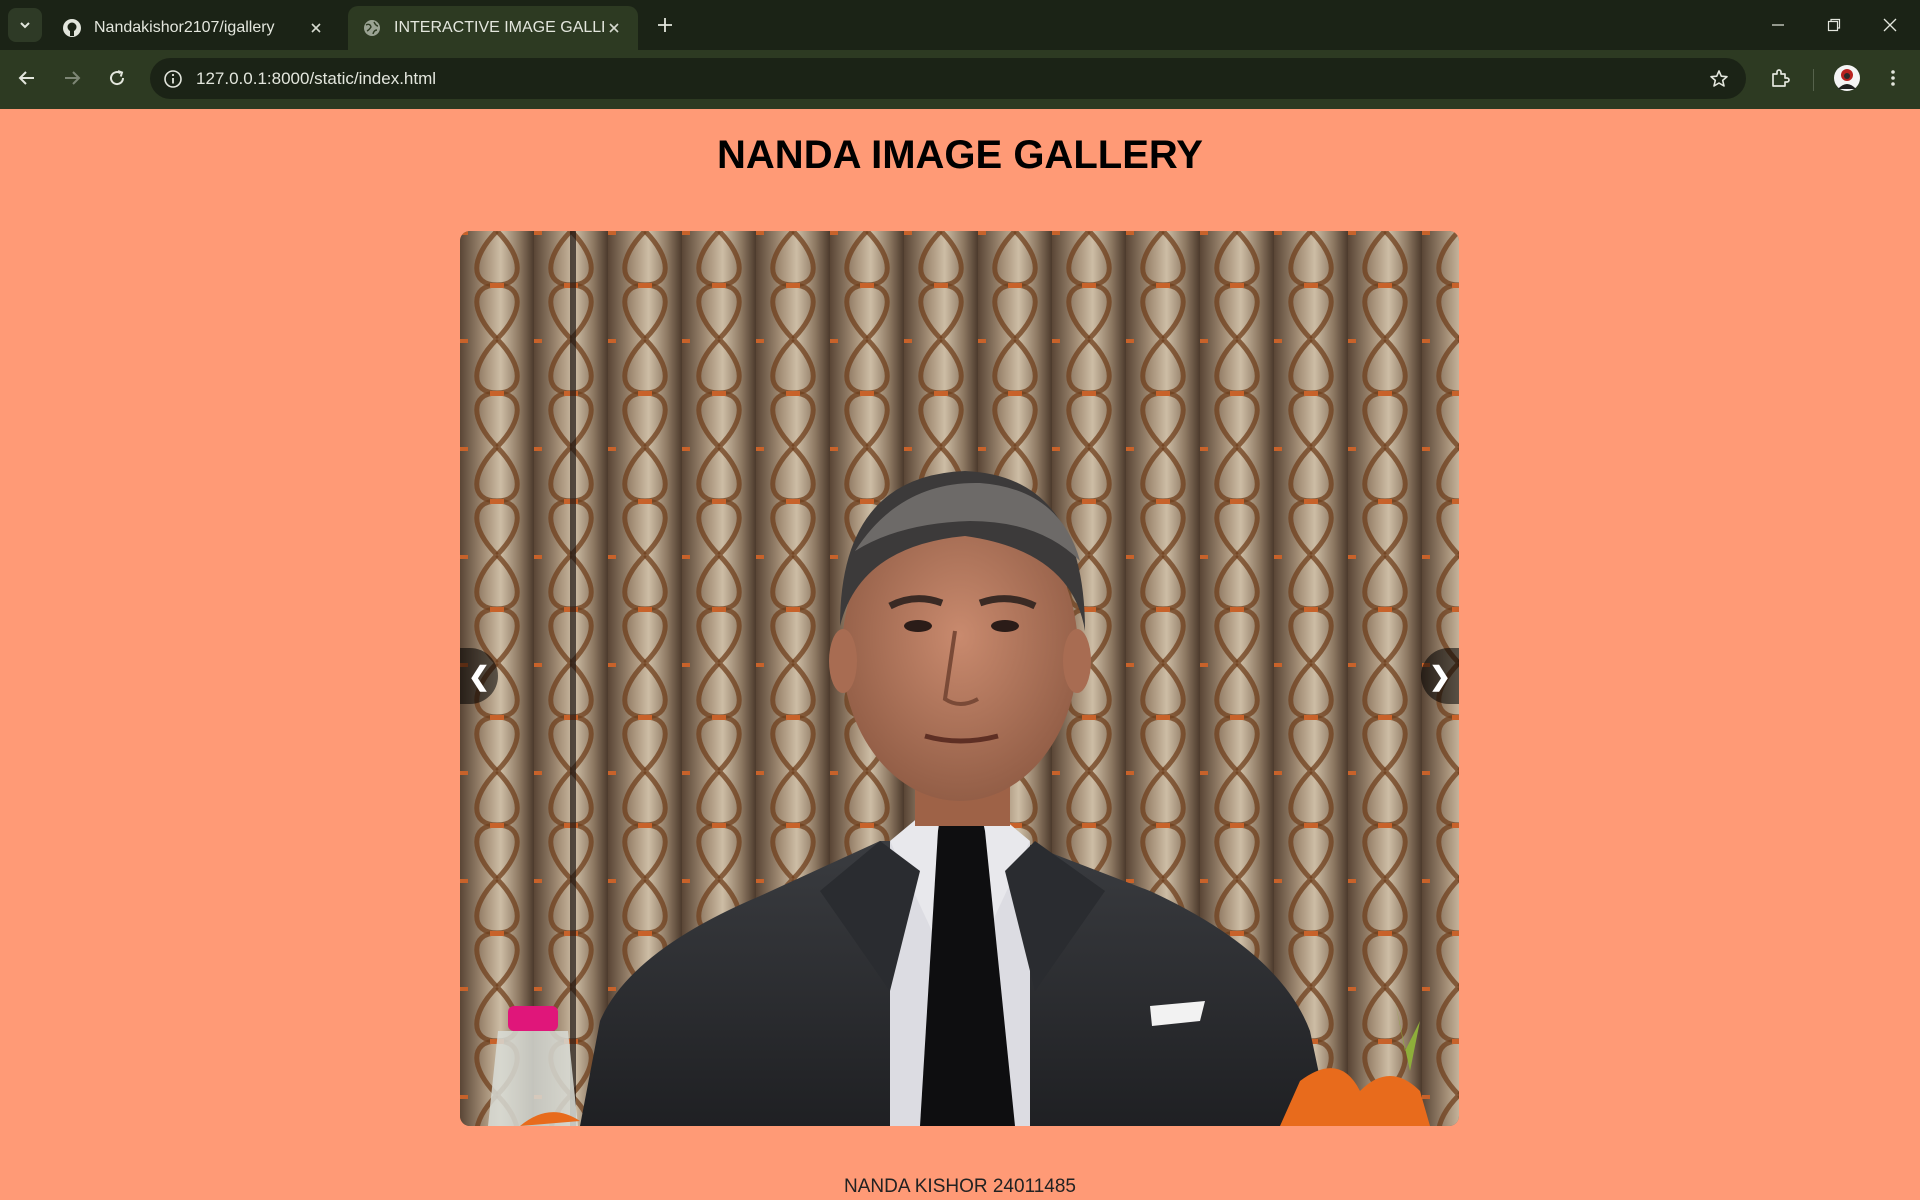  What do you see at coordinates (72, 28) in the screenshot?
I see `github-icon` at bounding box center [72, 28].